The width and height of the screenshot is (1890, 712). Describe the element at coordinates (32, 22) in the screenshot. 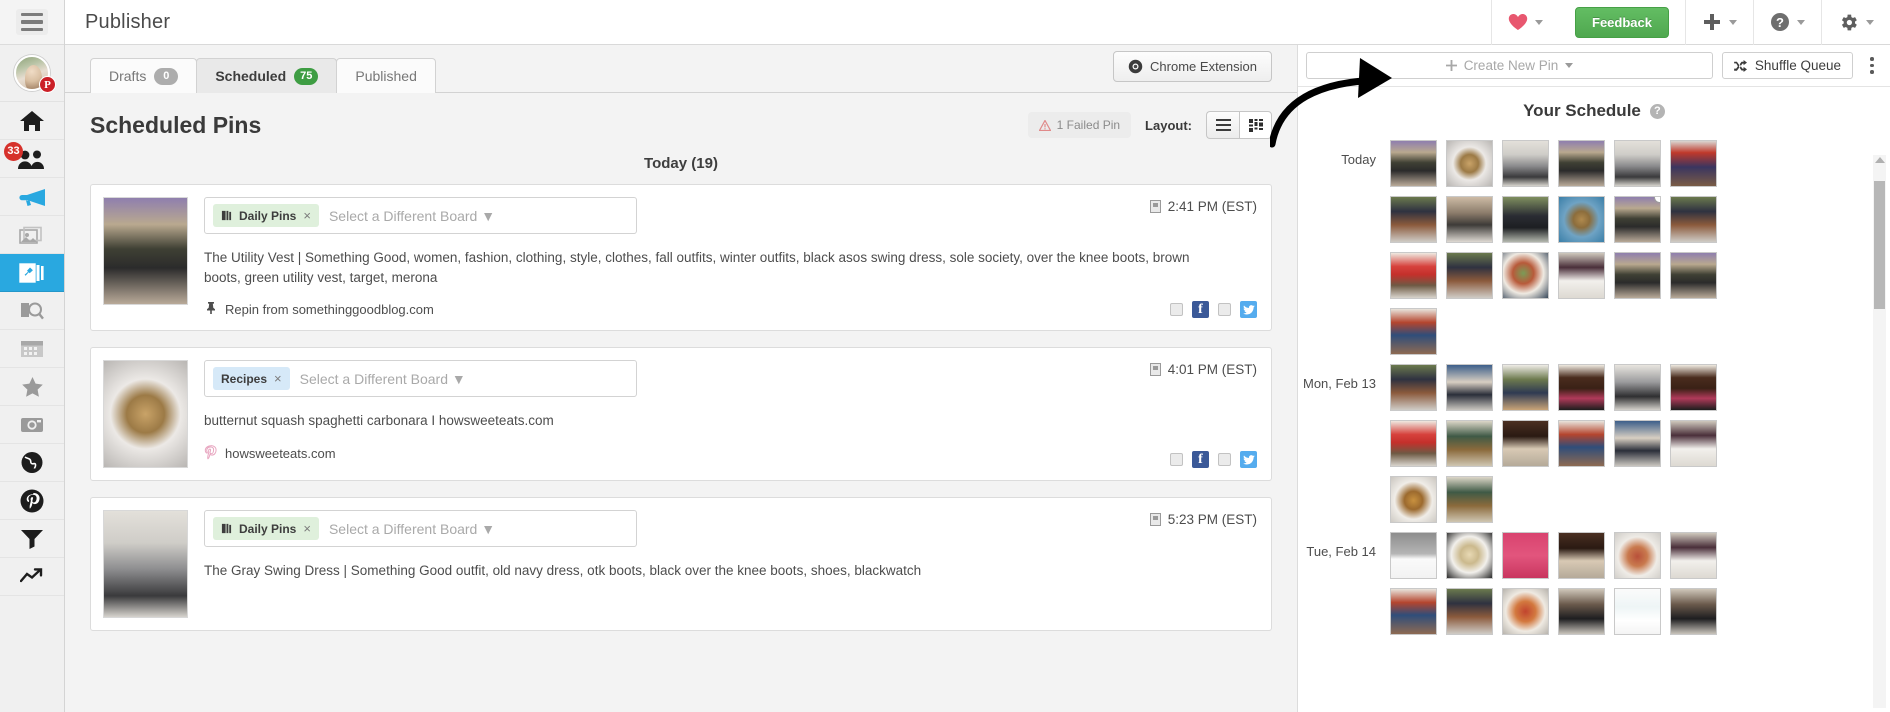

I see `hamburger-menu-button` at that location.